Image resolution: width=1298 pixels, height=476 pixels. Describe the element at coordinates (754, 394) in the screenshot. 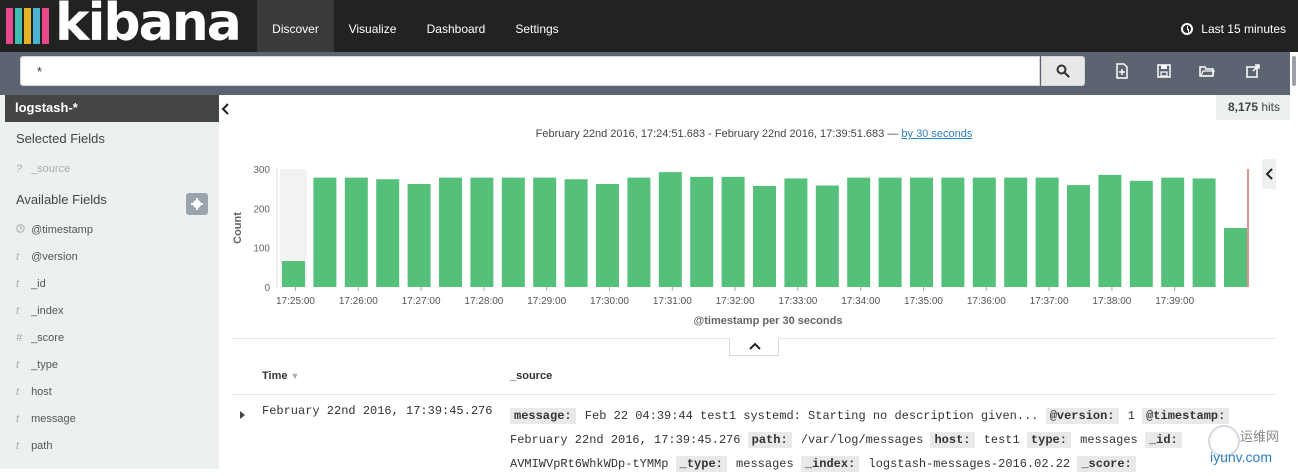

I see `table-header-divider` at that location.